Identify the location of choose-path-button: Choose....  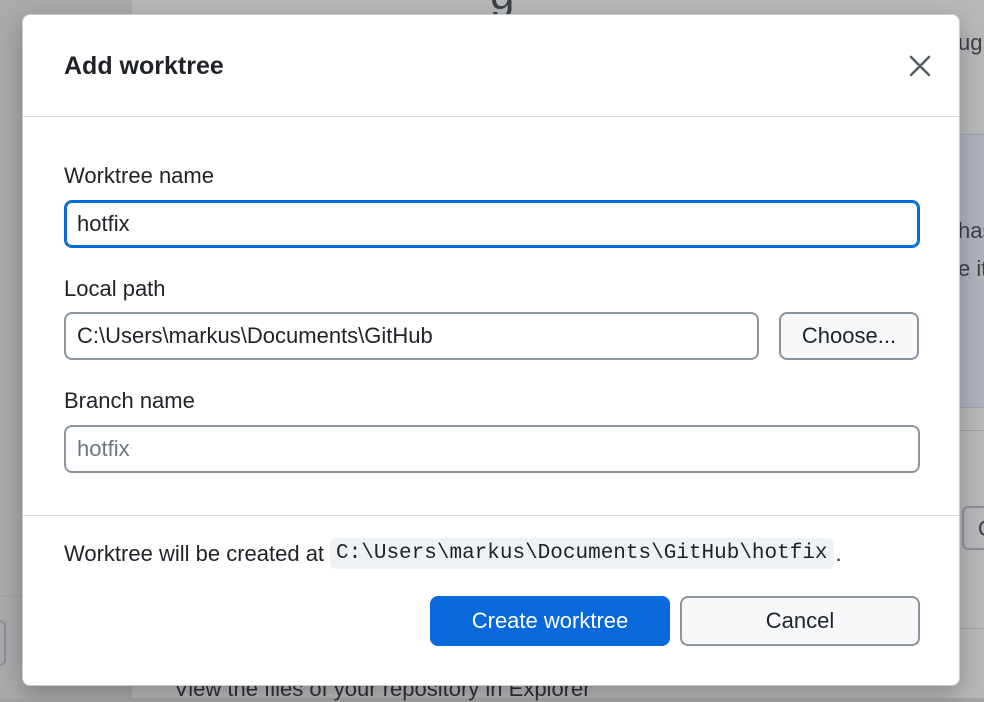
(849, 336).